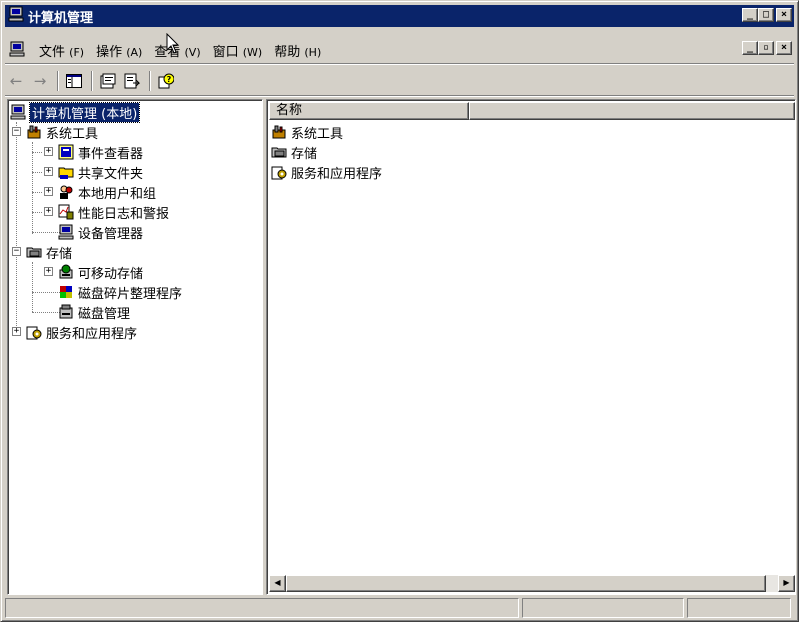 The image size is (799, 622). I want to click on expander-removable-storage: +, so click(48, 271).